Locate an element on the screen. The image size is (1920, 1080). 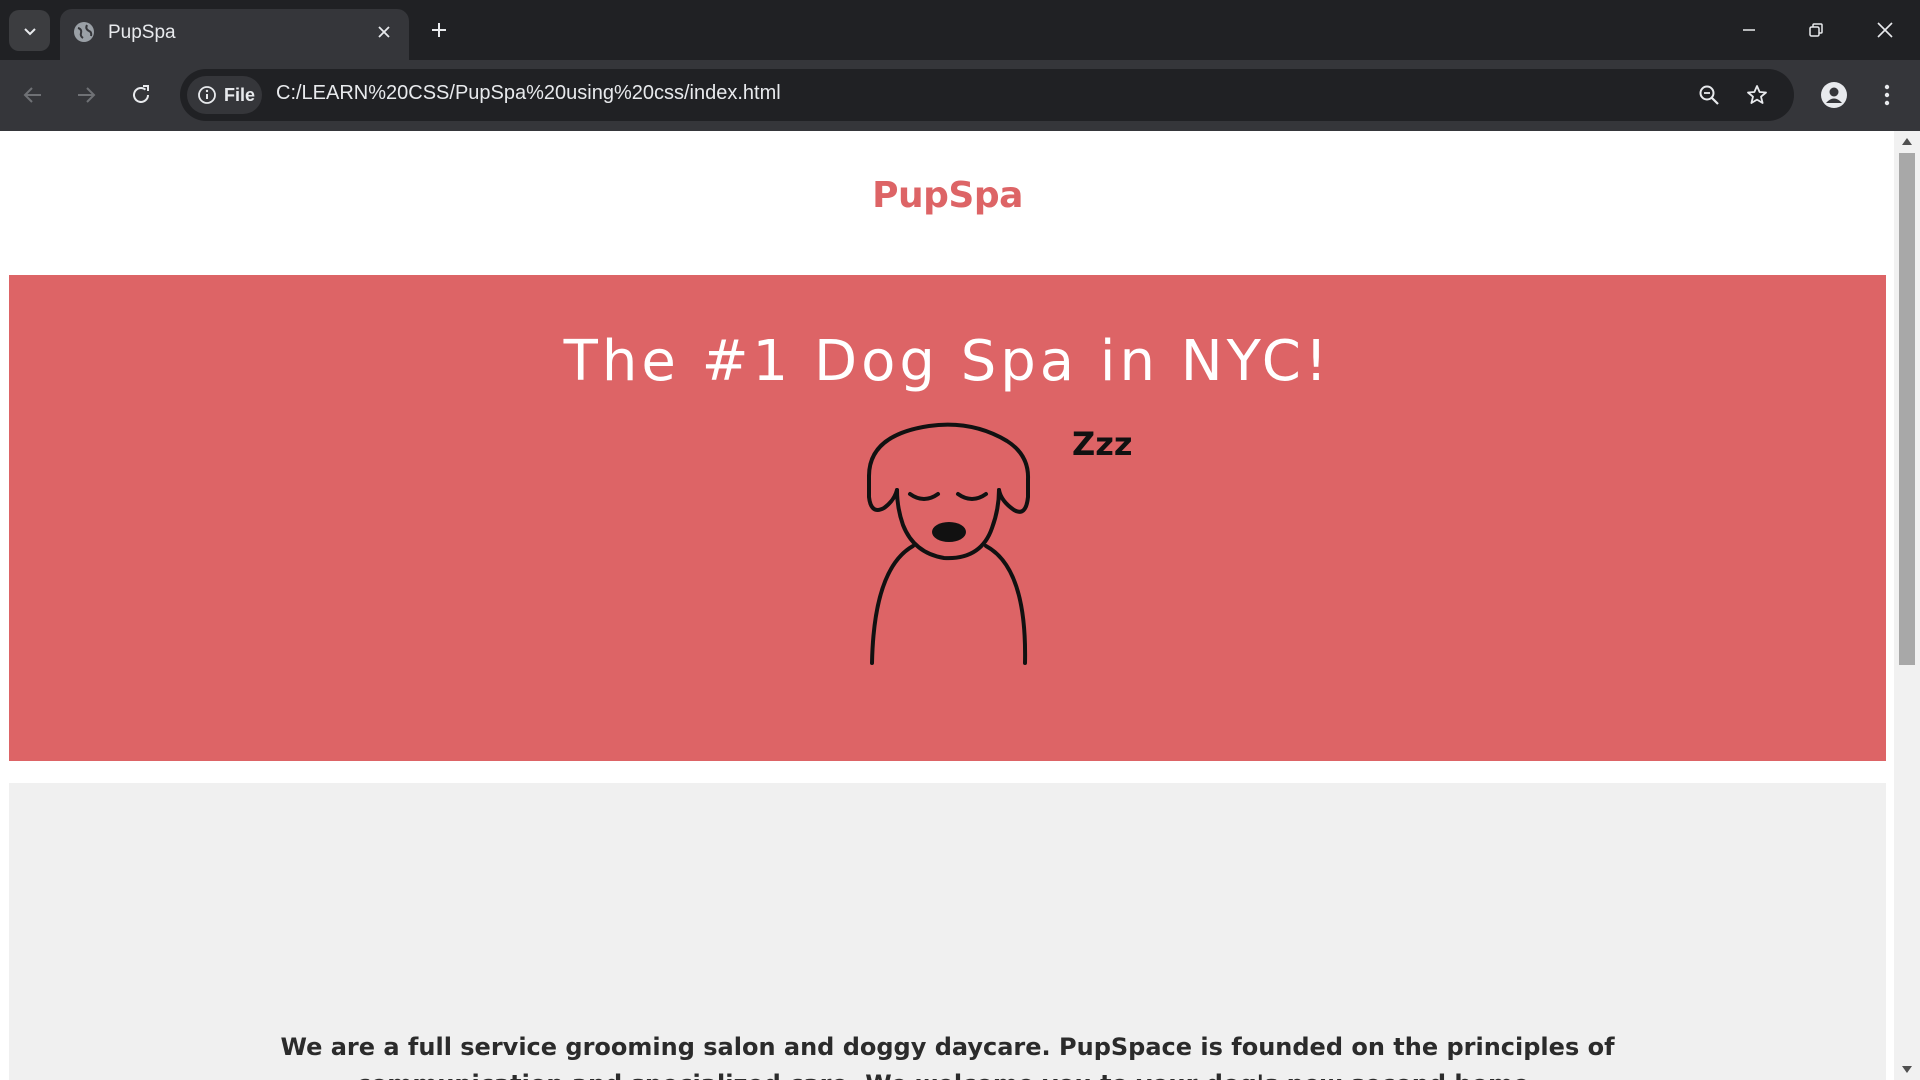
chevron-down-icon is located at coordinates (29, 31).